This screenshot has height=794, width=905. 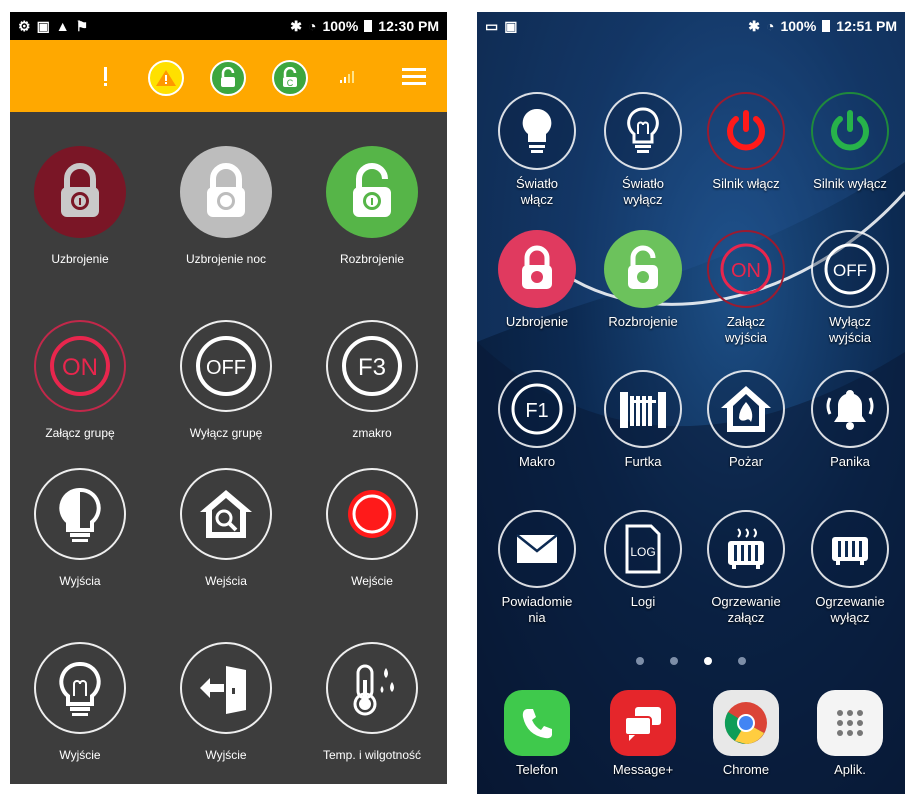 I want to click on dock-message-plus: Message+, so click(x=643, y=734).